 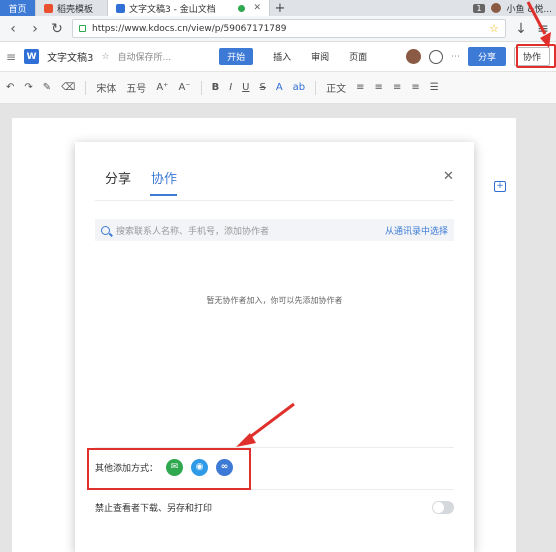 I want to click on share-button: 分享, so click(x=486, y=56).